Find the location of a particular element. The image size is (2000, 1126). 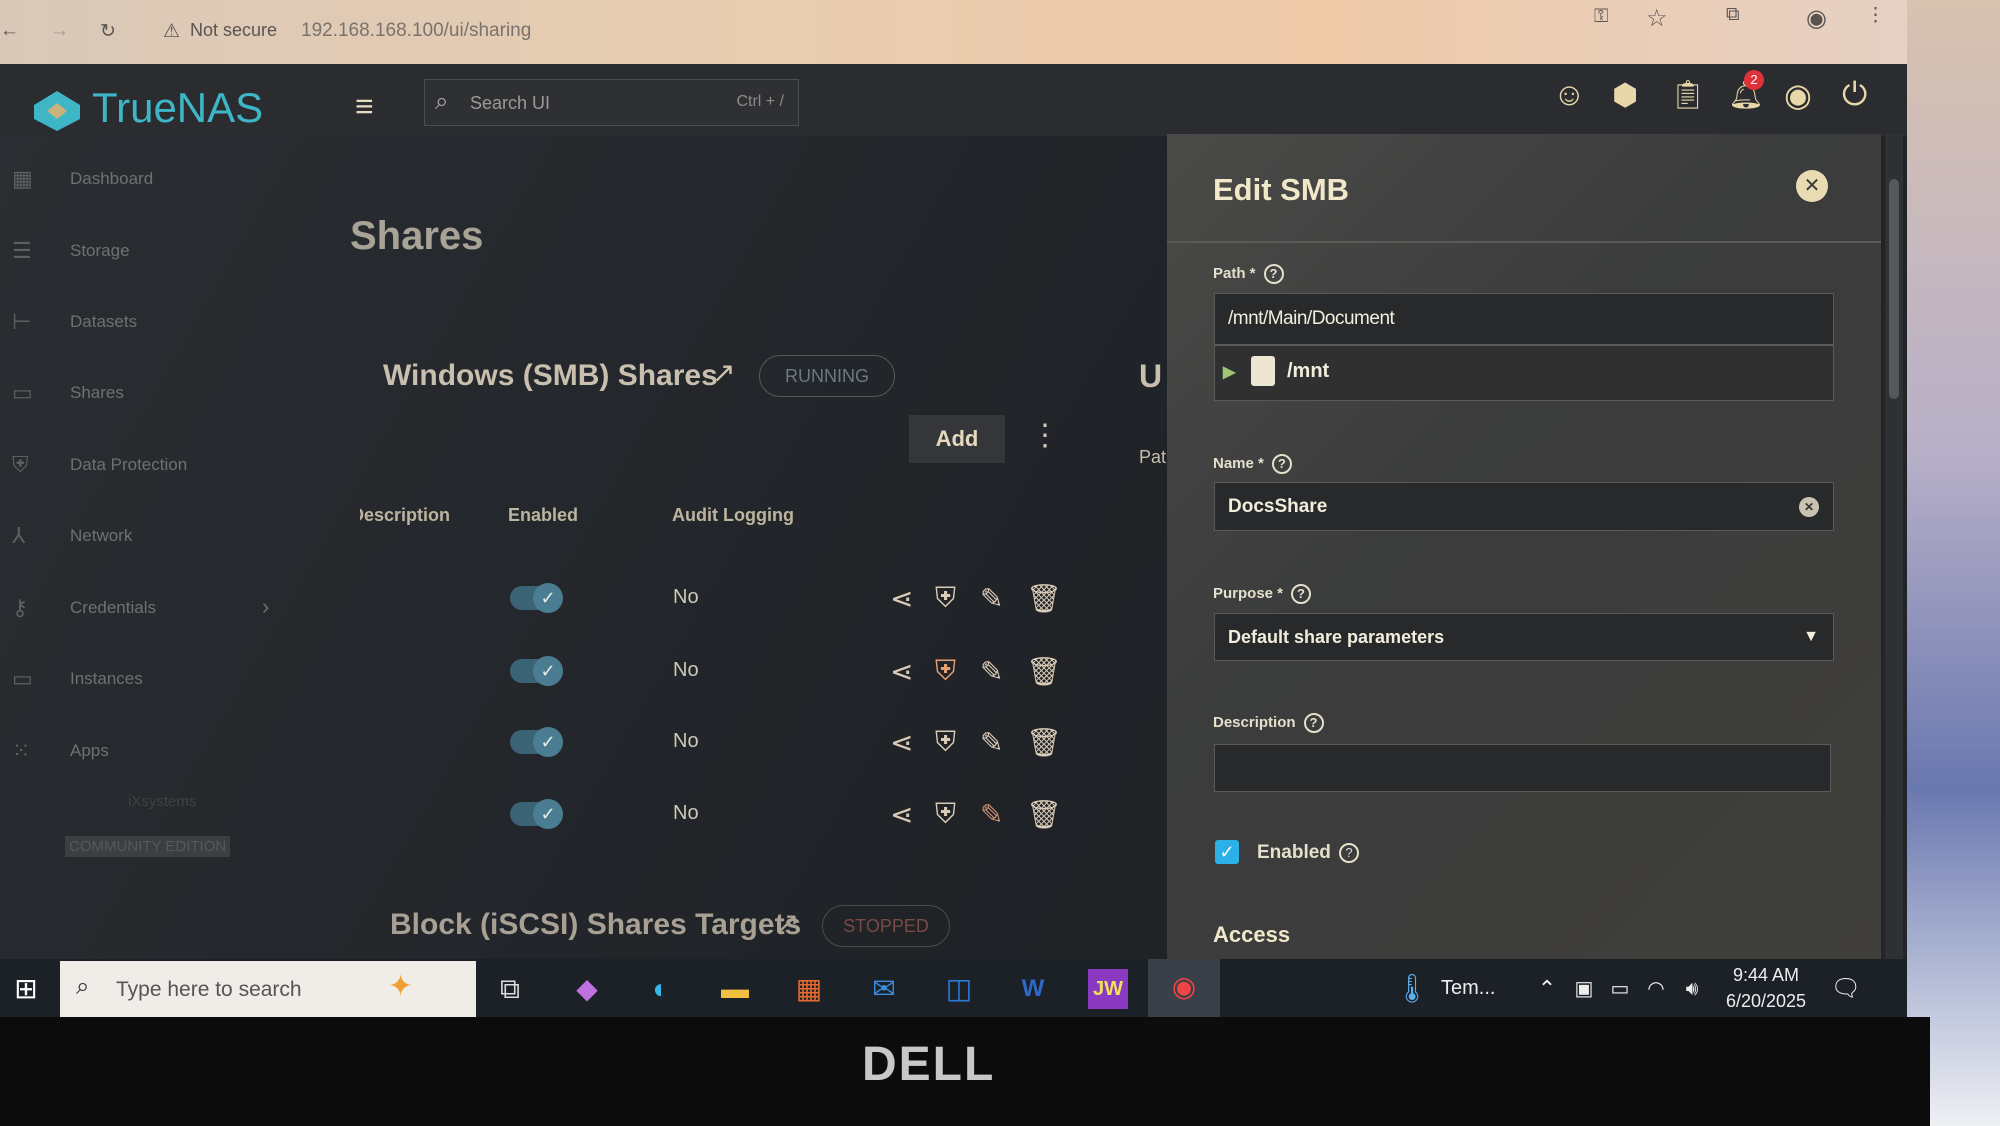

outlook-new-icon: ✉ is located at coordinates (884, 989).